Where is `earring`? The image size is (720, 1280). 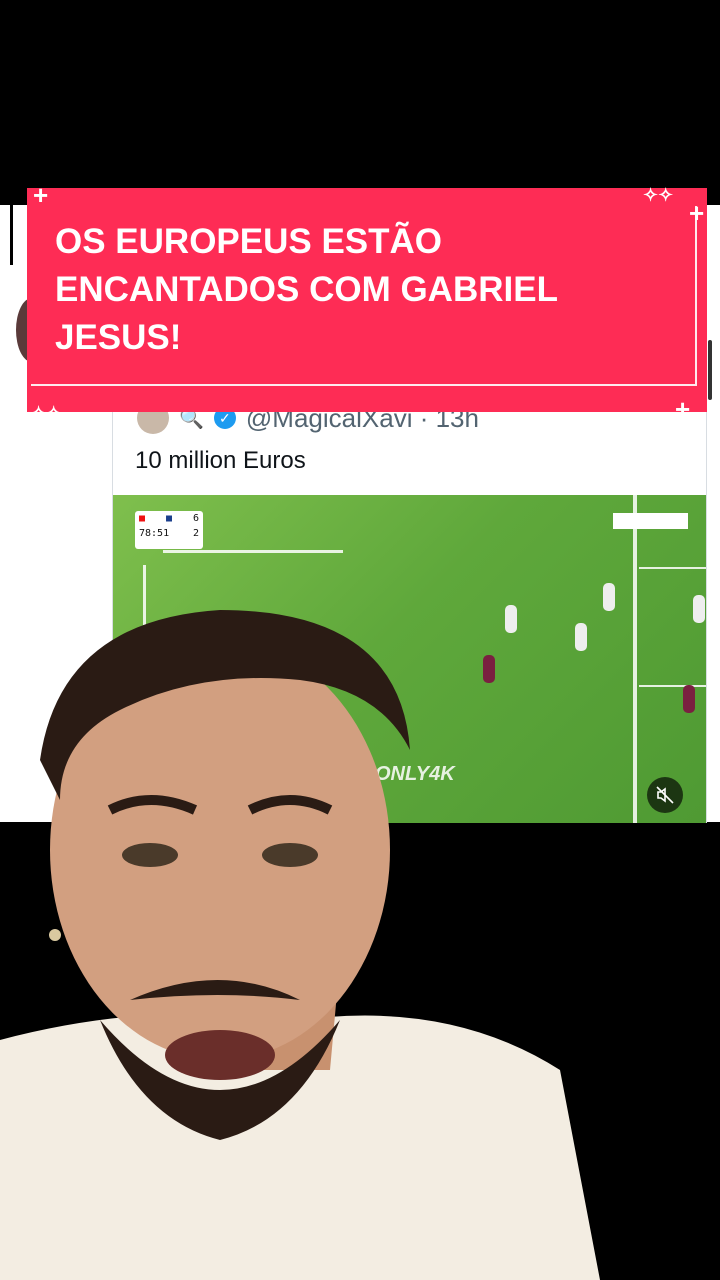
earring is located at coordinates (55, 935).